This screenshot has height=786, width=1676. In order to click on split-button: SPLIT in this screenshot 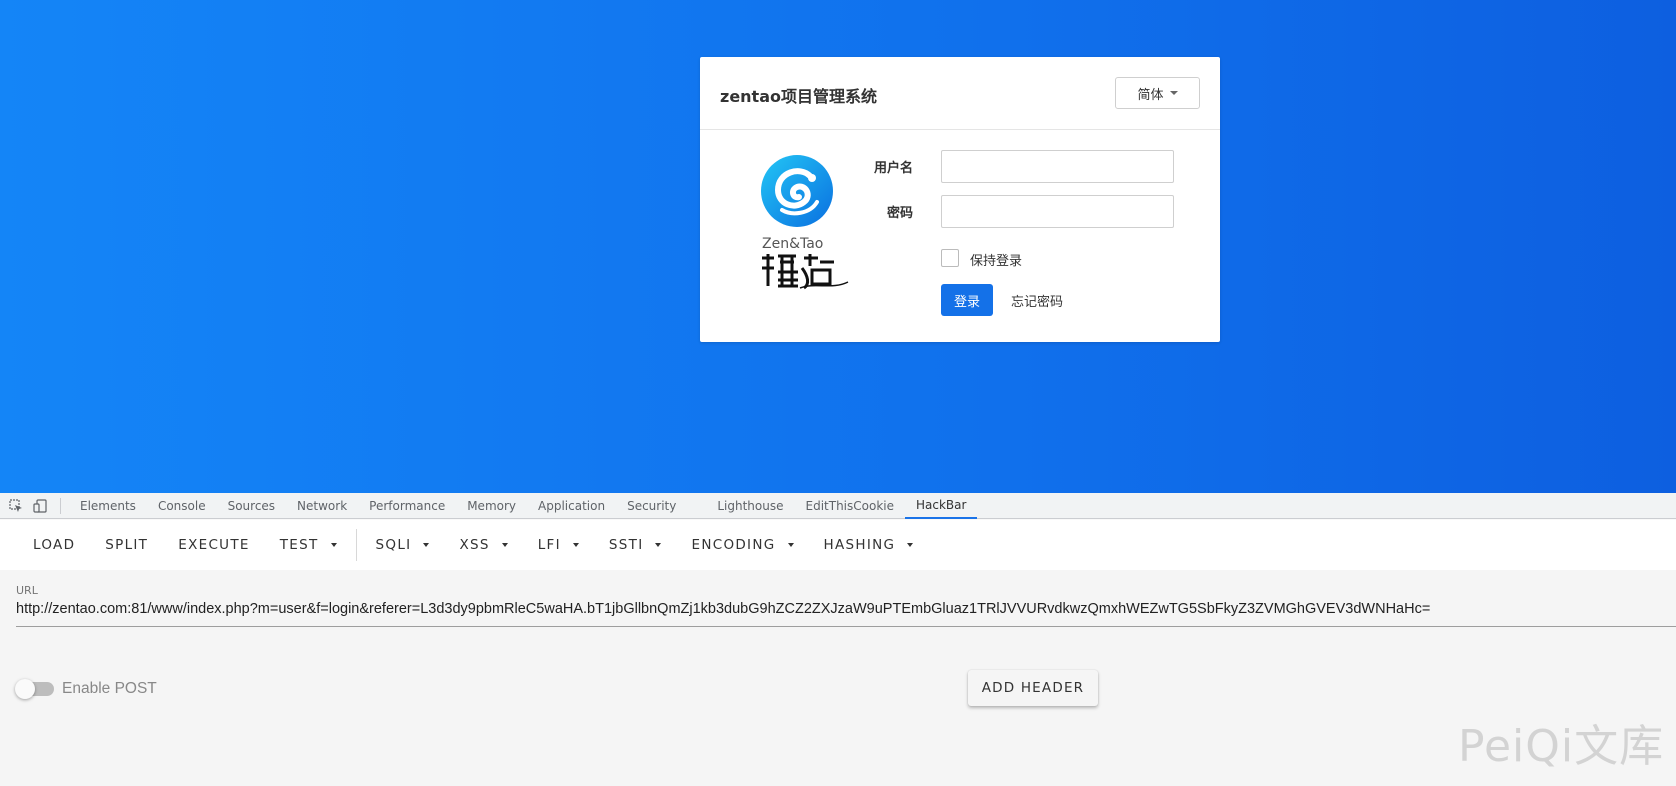, I will do `click(126, 545)`.